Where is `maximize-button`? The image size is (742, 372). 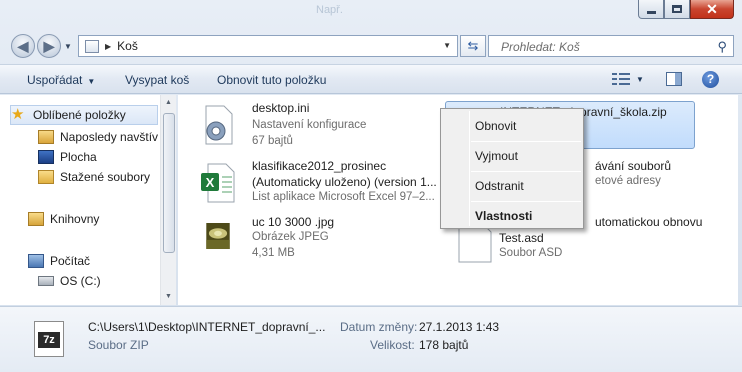
maximize-button is located at coordinates (677, 9).